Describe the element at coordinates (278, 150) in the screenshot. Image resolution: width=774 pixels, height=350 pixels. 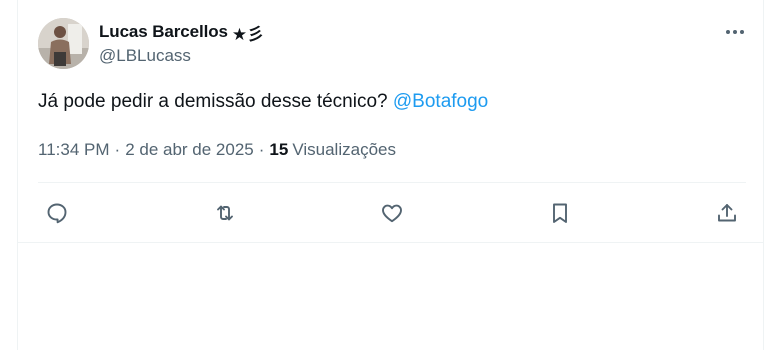
I see `views-count: 15` at that location.